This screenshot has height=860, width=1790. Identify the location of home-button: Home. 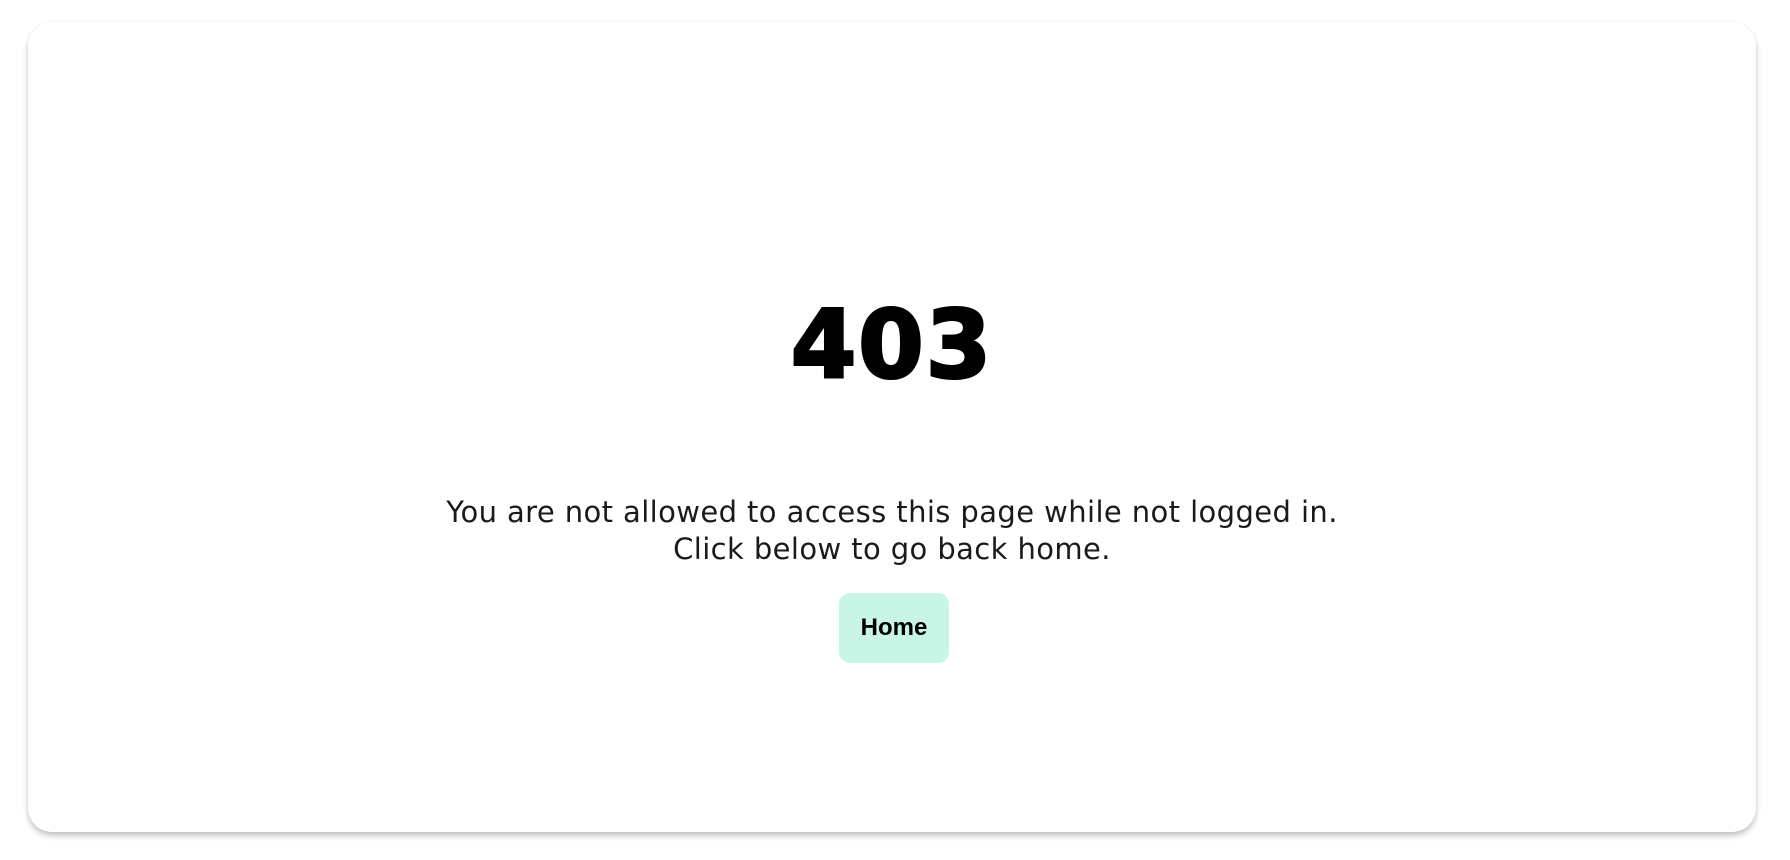
(894, 628).